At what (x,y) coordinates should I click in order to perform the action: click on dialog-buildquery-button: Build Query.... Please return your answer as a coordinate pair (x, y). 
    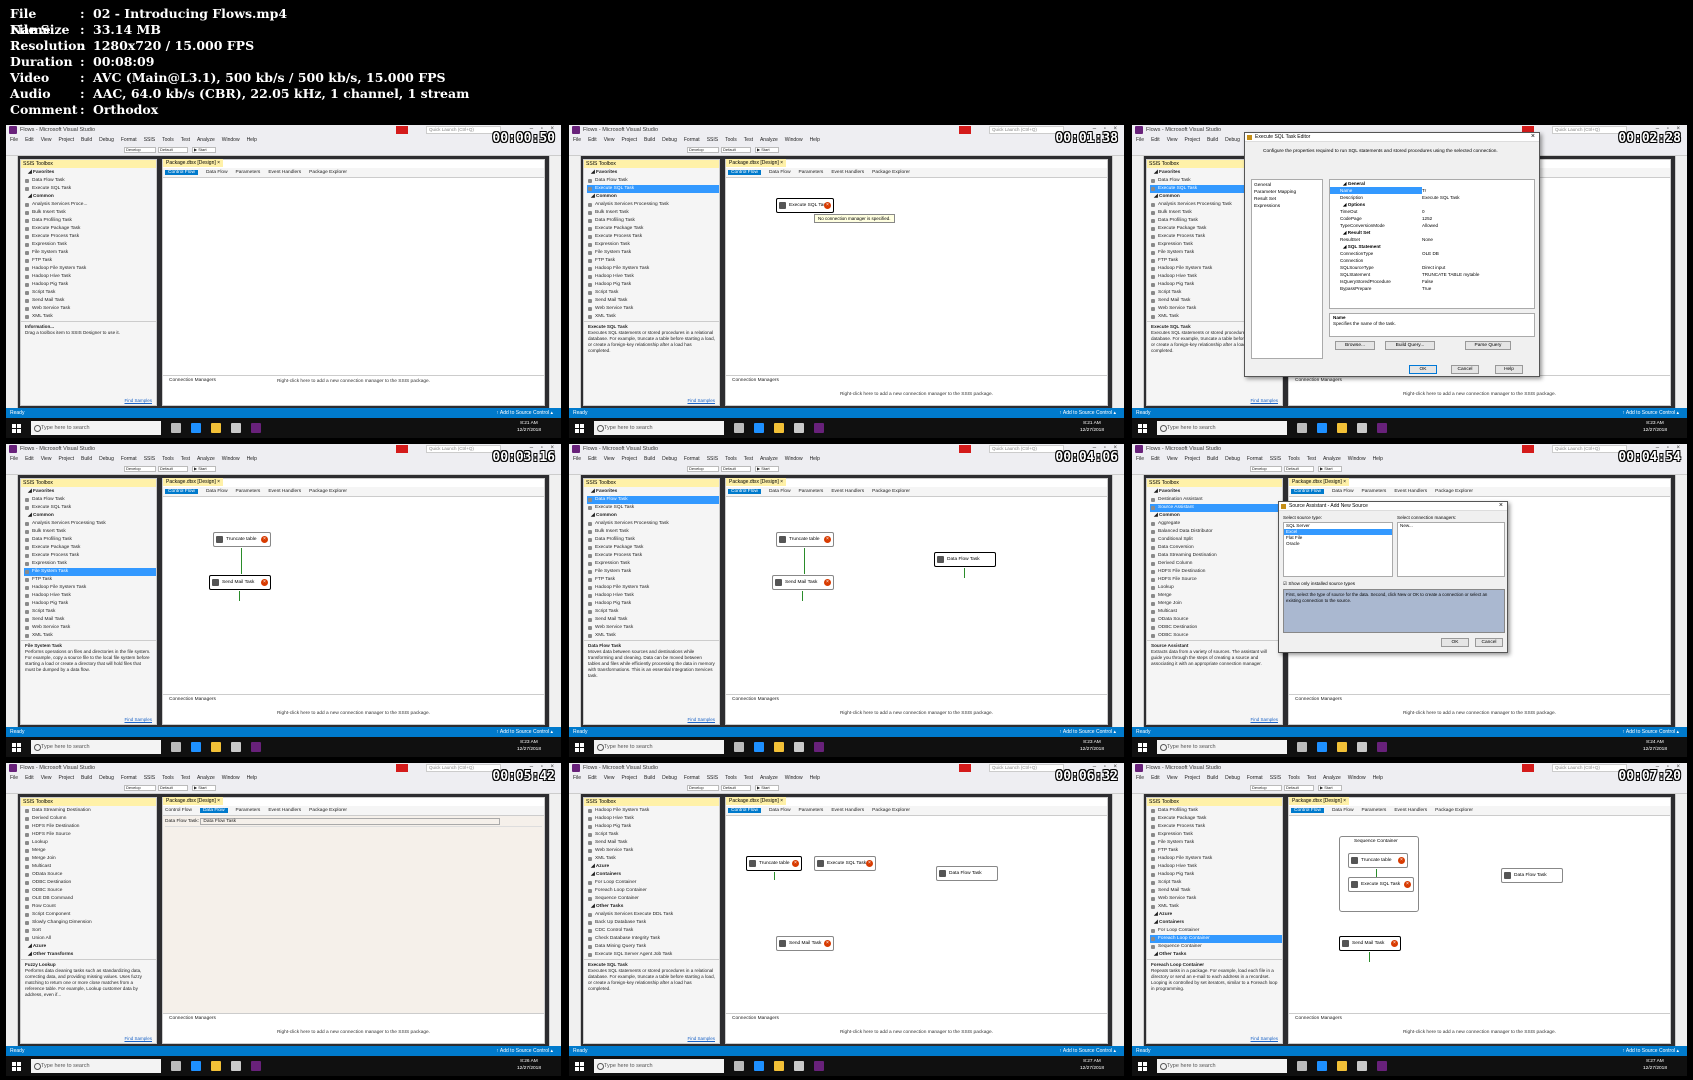
    Looking at the image, I should click on (1410, 345).